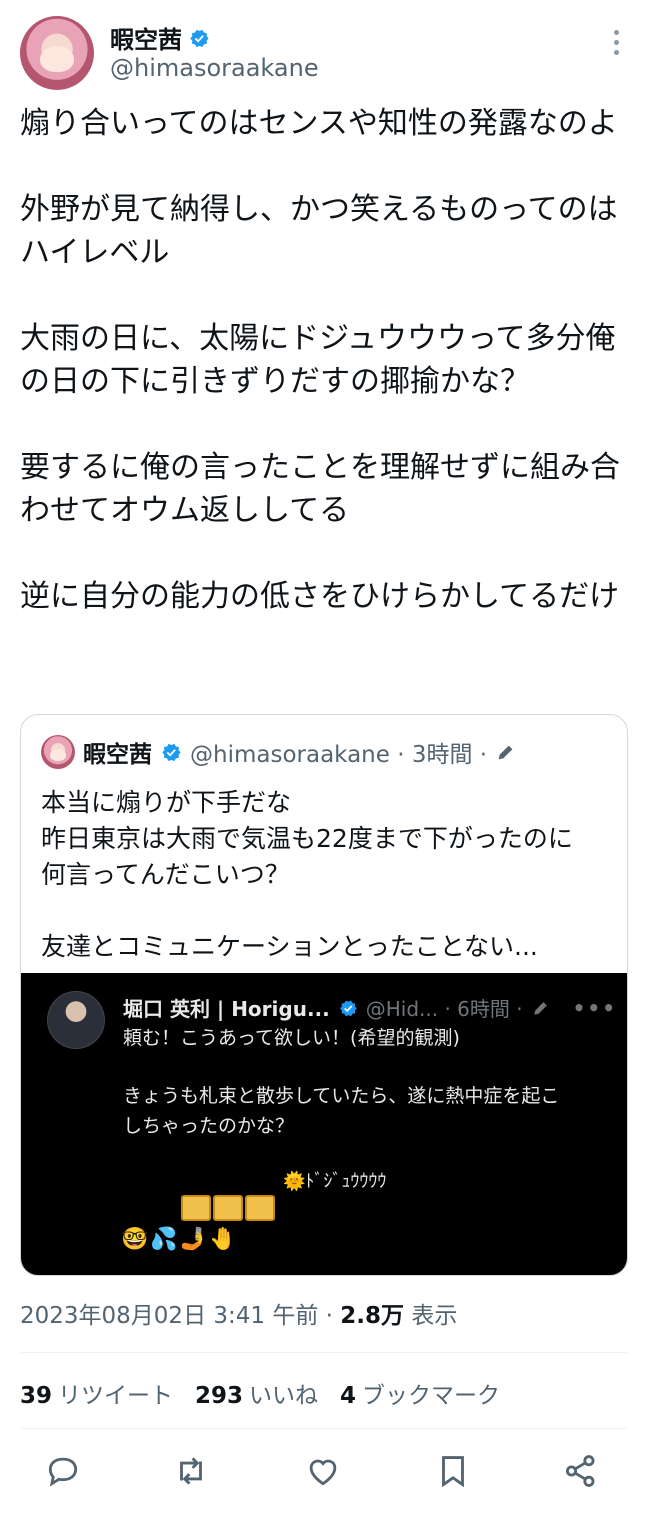 This screenshot has height=1513, width=647. What do you see at coordinates (618, 45) in the screenshot?
I see `more-icon` at bounding box center [618, 45].